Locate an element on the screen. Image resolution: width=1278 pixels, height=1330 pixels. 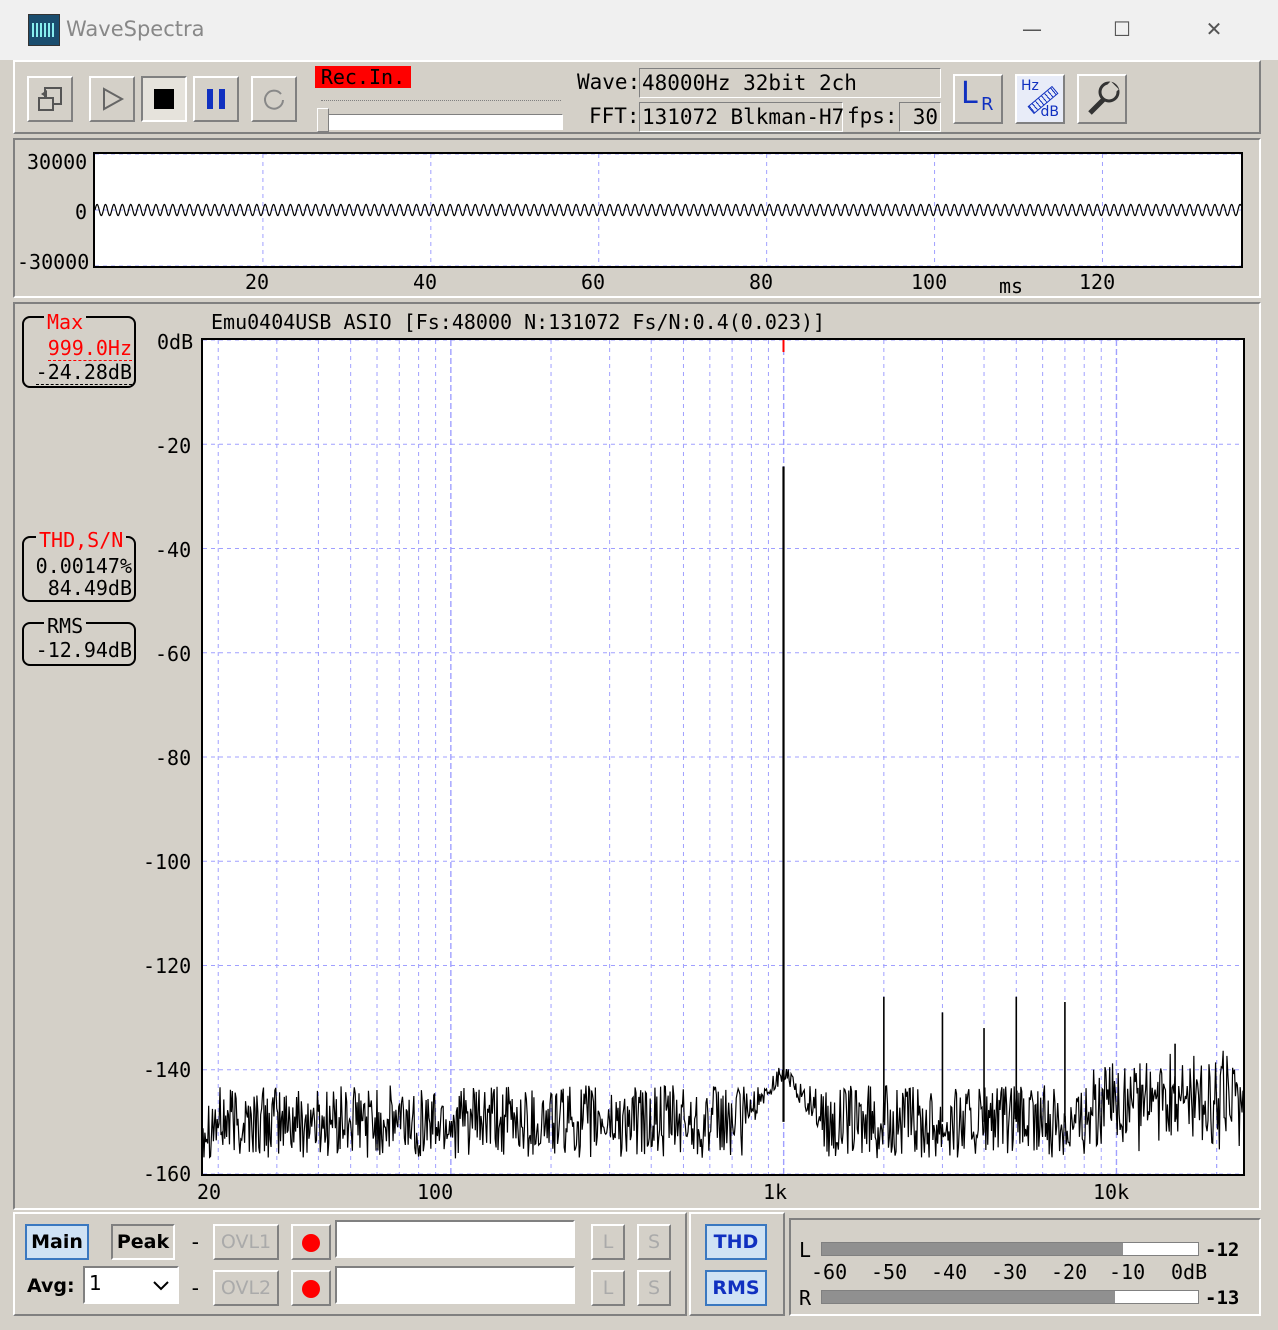
wave-x-tick: 40 is located at coordinates (425, 282).